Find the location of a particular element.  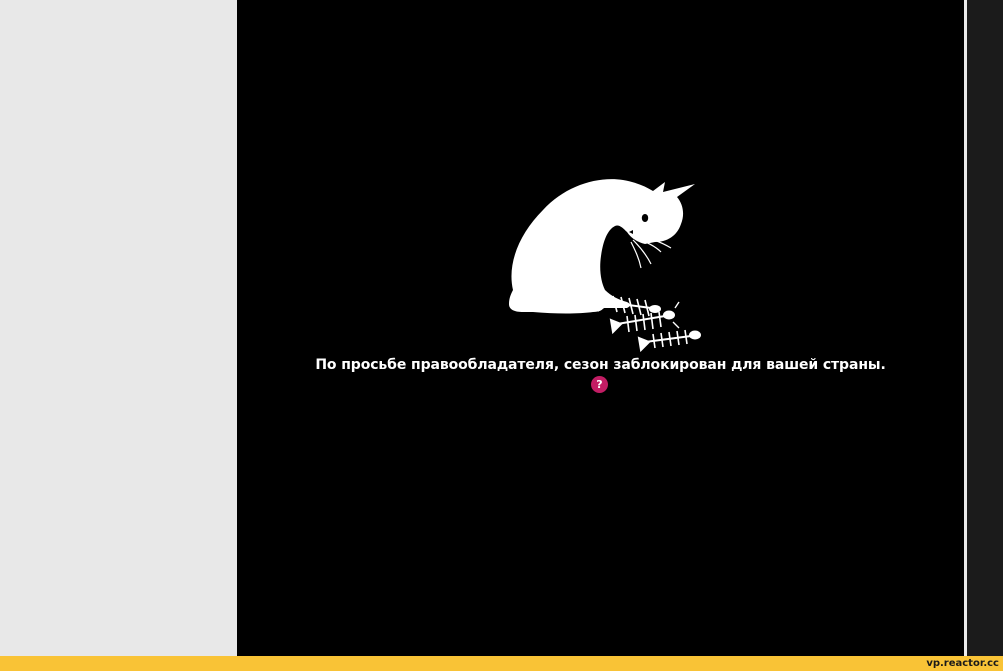

right-side-panel is located at coordinates (985, 328).